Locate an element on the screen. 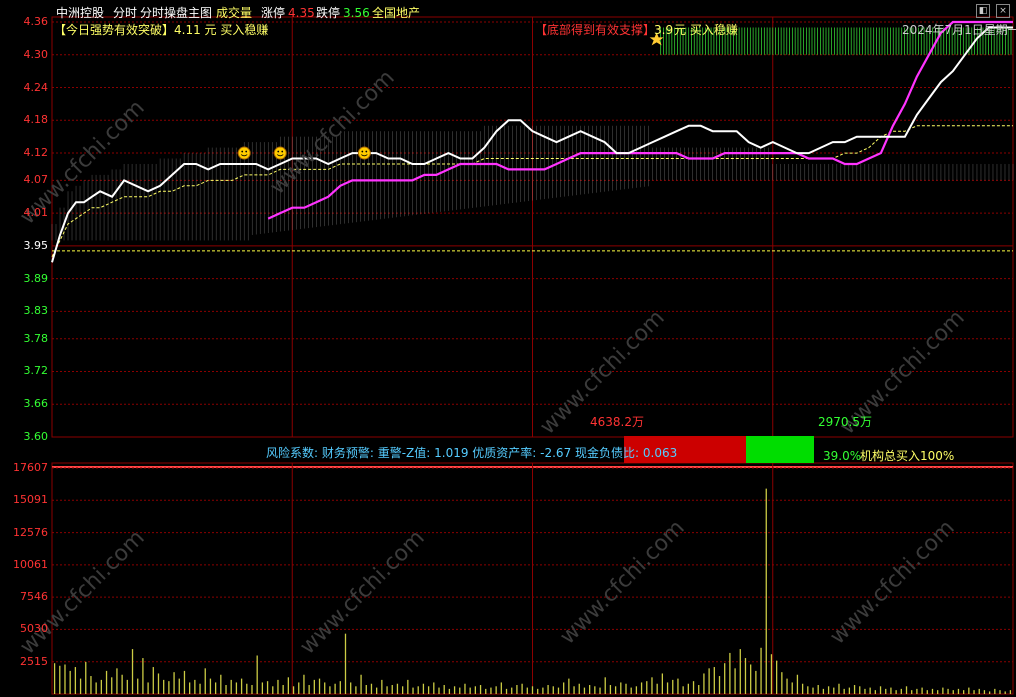 Image resolution: width=1016 pixels, height=697 pixels. settings-icon: ◧ is located at coordinates (983, 11).